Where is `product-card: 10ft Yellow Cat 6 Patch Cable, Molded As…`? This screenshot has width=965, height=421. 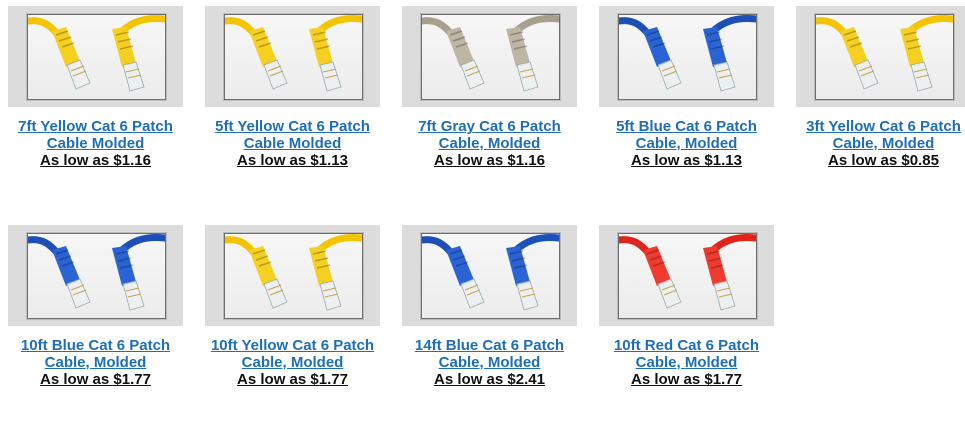
product-card: 10ft Yellow Cat 6 Patch Cable, Molded As… is located at coordinates (292, 306).